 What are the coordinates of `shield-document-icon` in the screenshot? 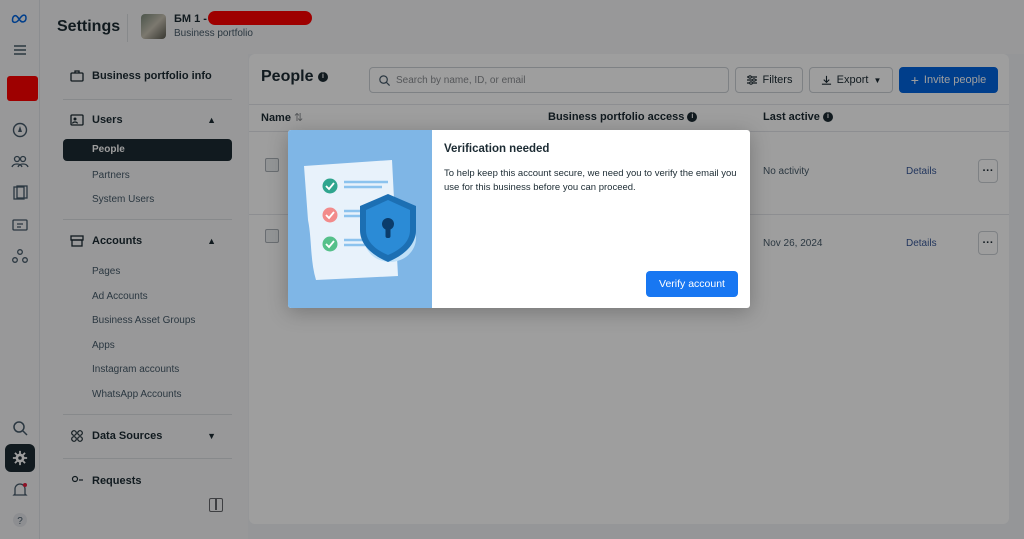 It's located at (360, 220).